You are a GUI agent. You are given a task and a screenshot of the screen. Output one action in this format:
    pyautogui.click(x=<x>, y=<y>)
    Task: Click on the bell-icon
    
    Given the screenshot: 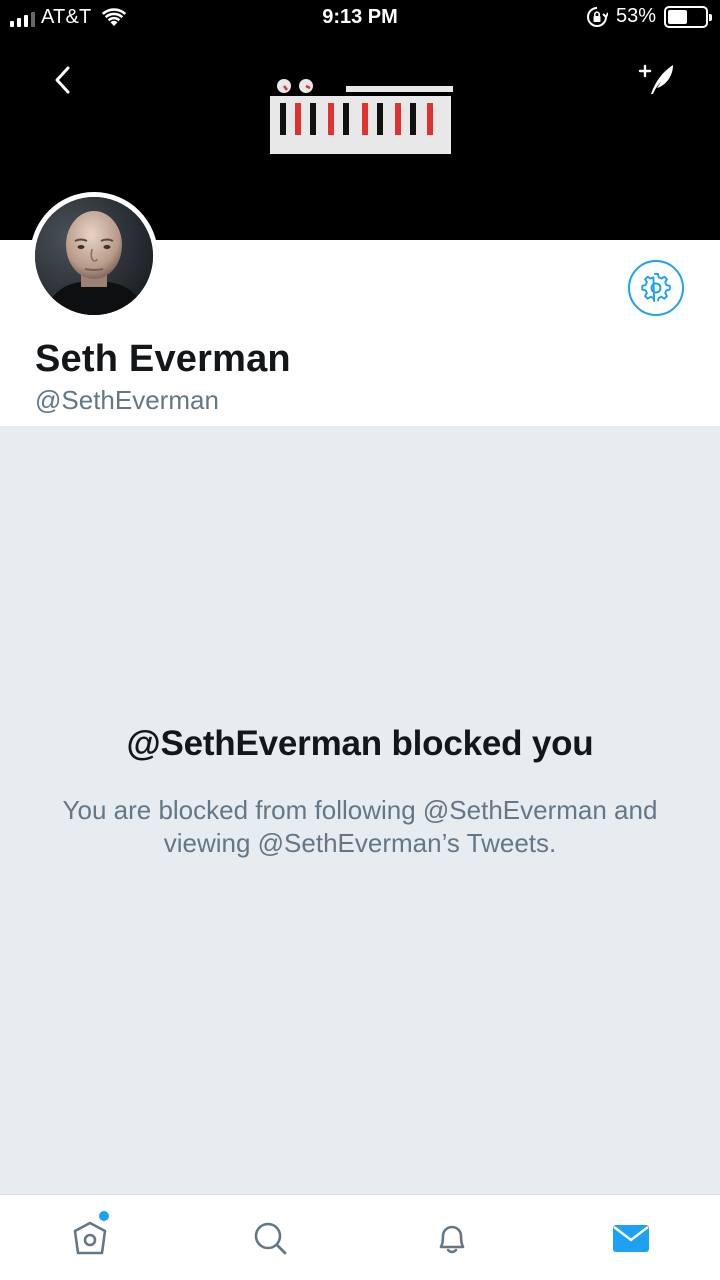 What is the action you would take?
    pyautogui.click(x=452, y=1239)
    